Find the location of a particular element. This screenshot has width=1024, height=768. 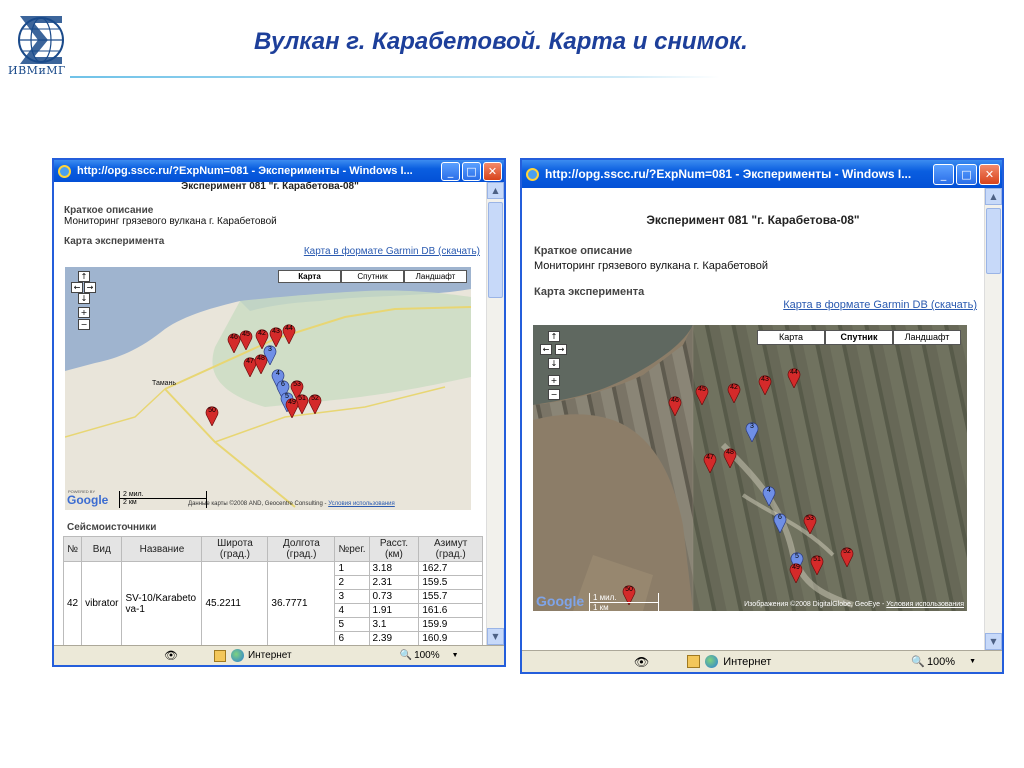

map-label: Карта эксперимента is located at coordinates (114, 241).